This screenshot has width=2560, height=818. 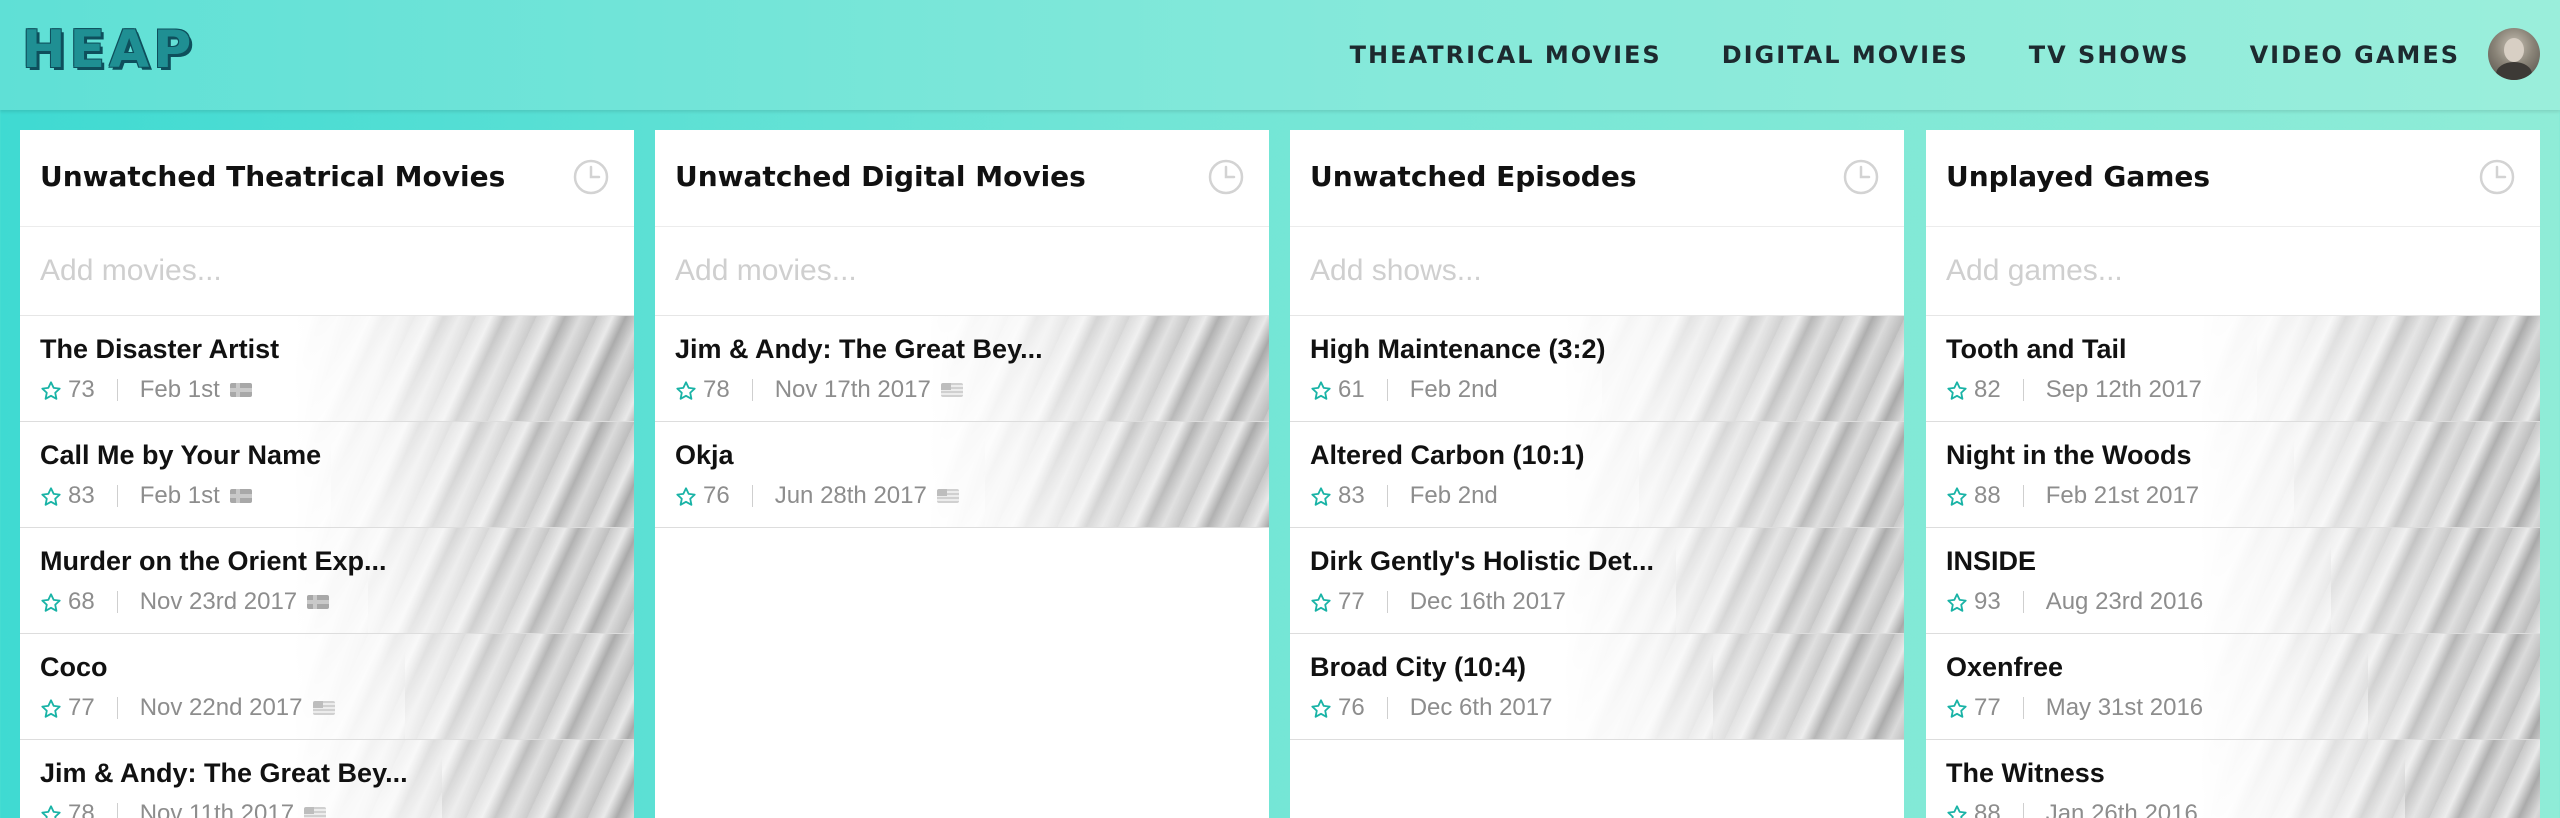 What do you see at coordinates (2233, 779) in the screenshot?
I see `list-item: The Witness 88 Jan 26th 2016` at bounding box center [2233, 779].